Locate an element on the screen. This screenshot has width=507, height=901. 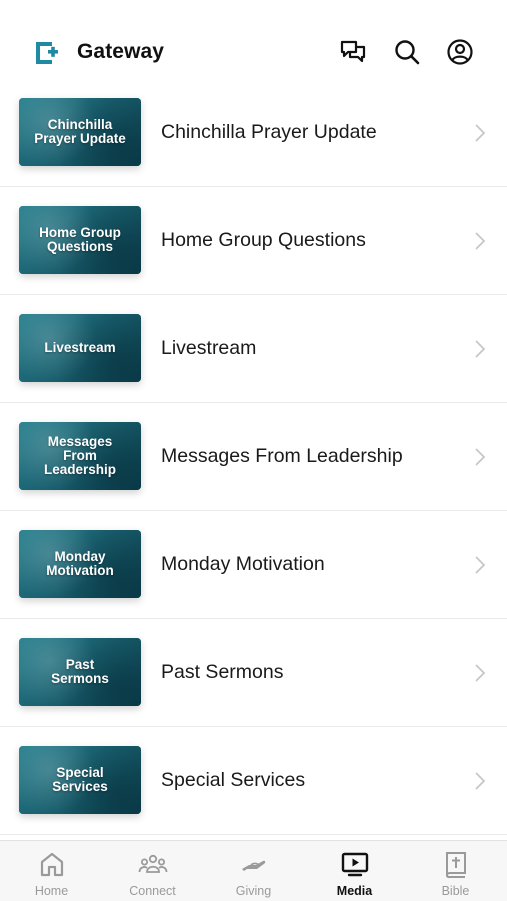
tab-media: Media is located at coordinates (354, 871).